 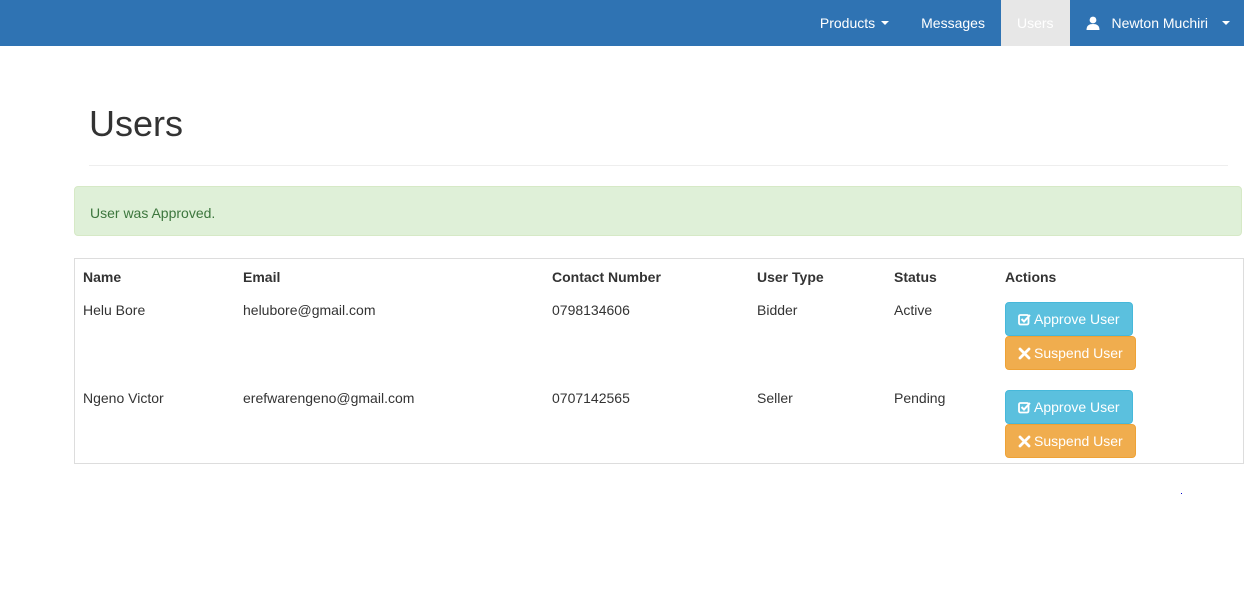 What do you see at coordinates (329, 398) in the screenshot?
I see `cell-email: erefwarengeno@gmail.com` at bounding box center [329, 398].